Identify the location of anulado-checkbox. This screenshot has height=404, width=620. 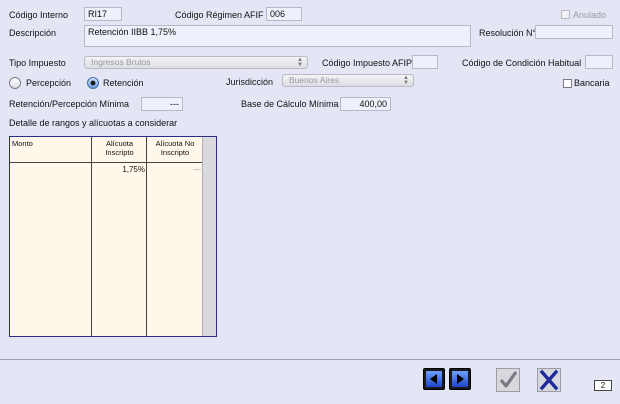
(565, 14).